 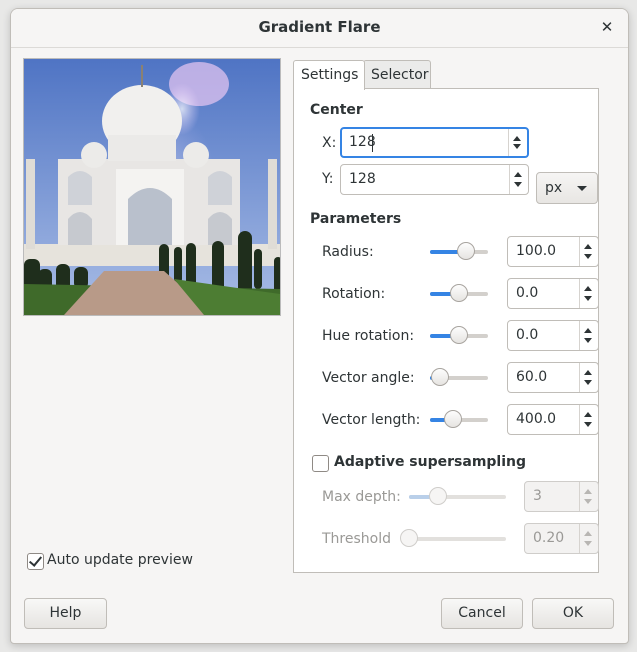 What do you see at coordinates (588, 496) in the screenshot?
I see `max-depth-spin` at bounding box center [588, 496].